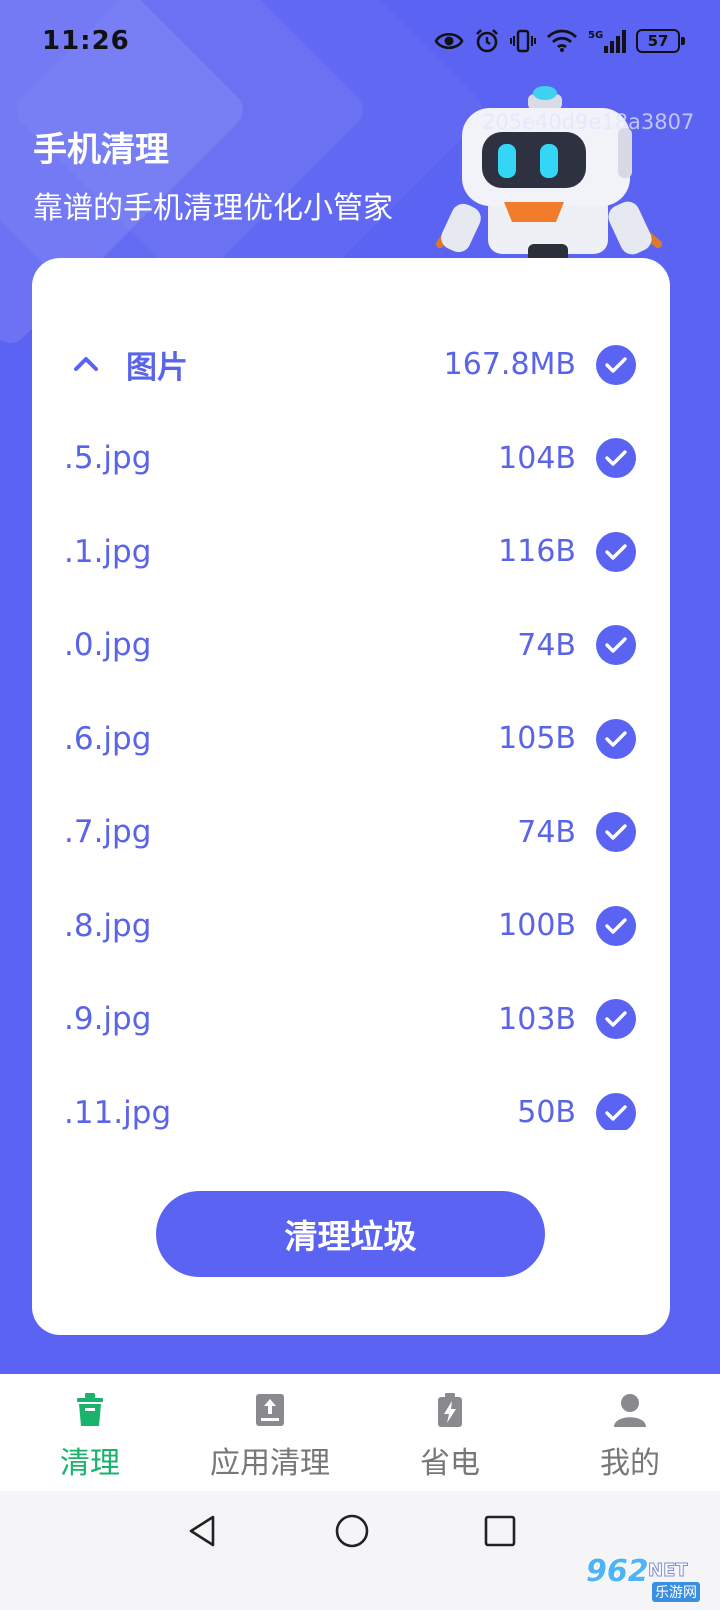  I want to click on tab-power-save: 省电, so click(450, 1432).